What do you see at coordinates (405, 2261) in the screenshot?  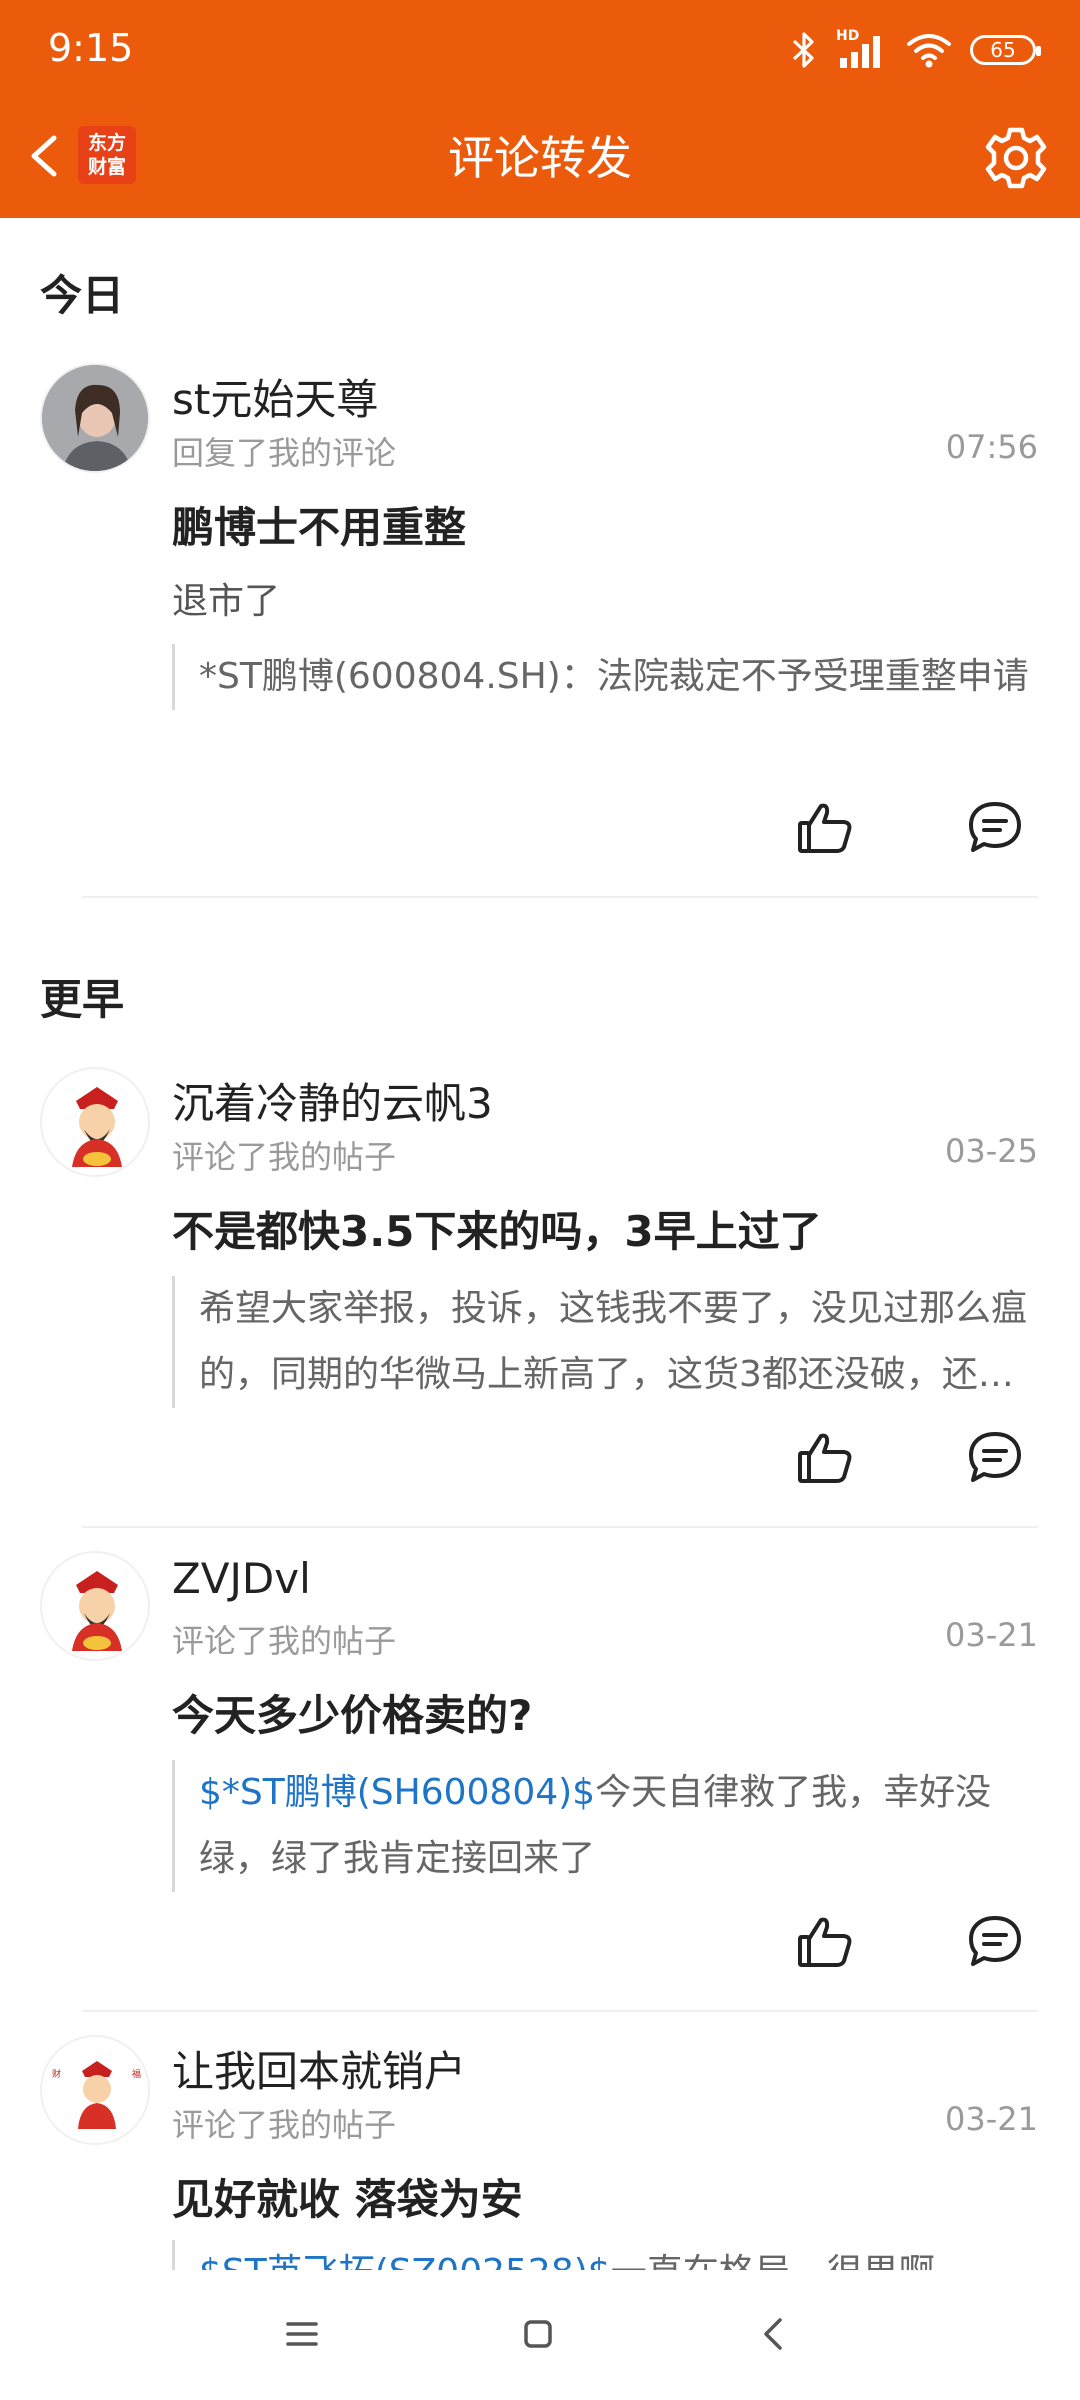 I see `stock-link: $ST英飞拓(SZ002528)$` at bounding box center [405, 2261].